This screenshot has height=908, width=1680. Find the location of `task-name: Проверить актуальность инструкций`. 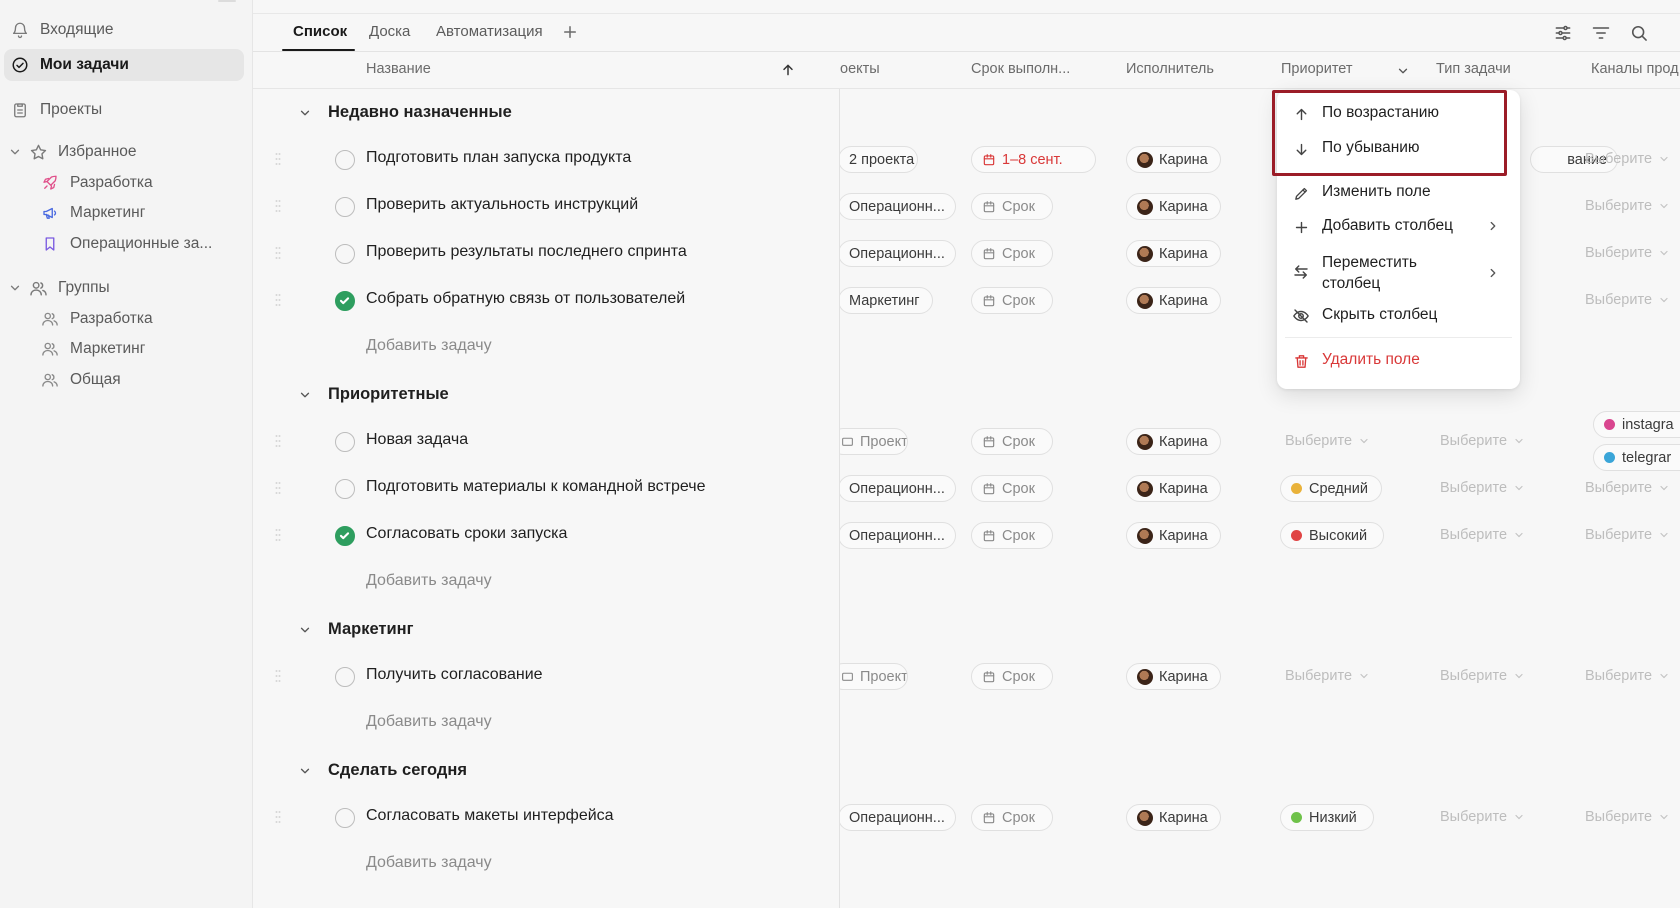

task-name: Проверить актуальность инструкций is located at coordinates (502, 205).